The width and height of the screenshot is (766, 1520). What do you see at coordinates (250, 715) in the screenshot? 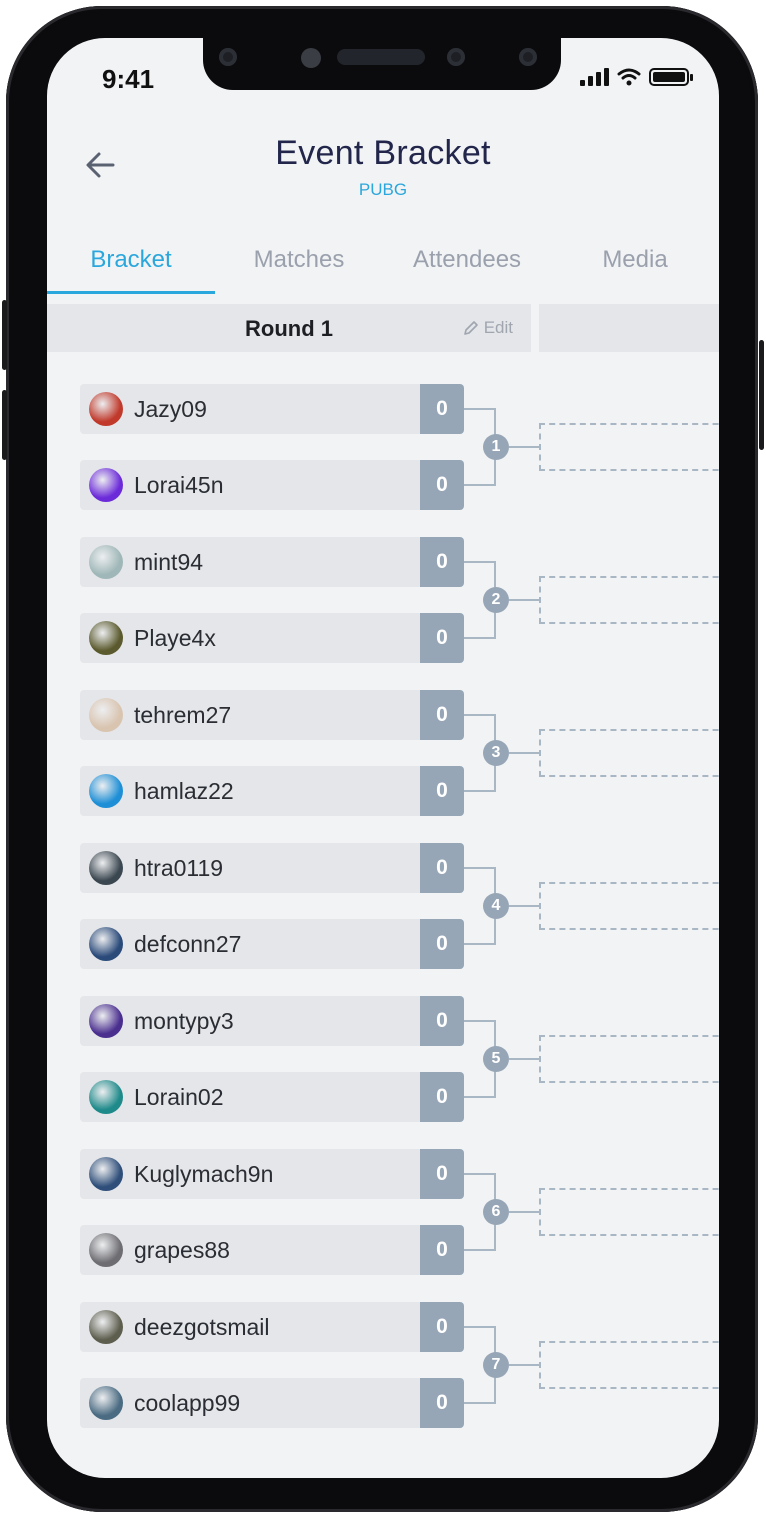
I see `player-name-box: tehrem27` at bounding box center [250, 715].